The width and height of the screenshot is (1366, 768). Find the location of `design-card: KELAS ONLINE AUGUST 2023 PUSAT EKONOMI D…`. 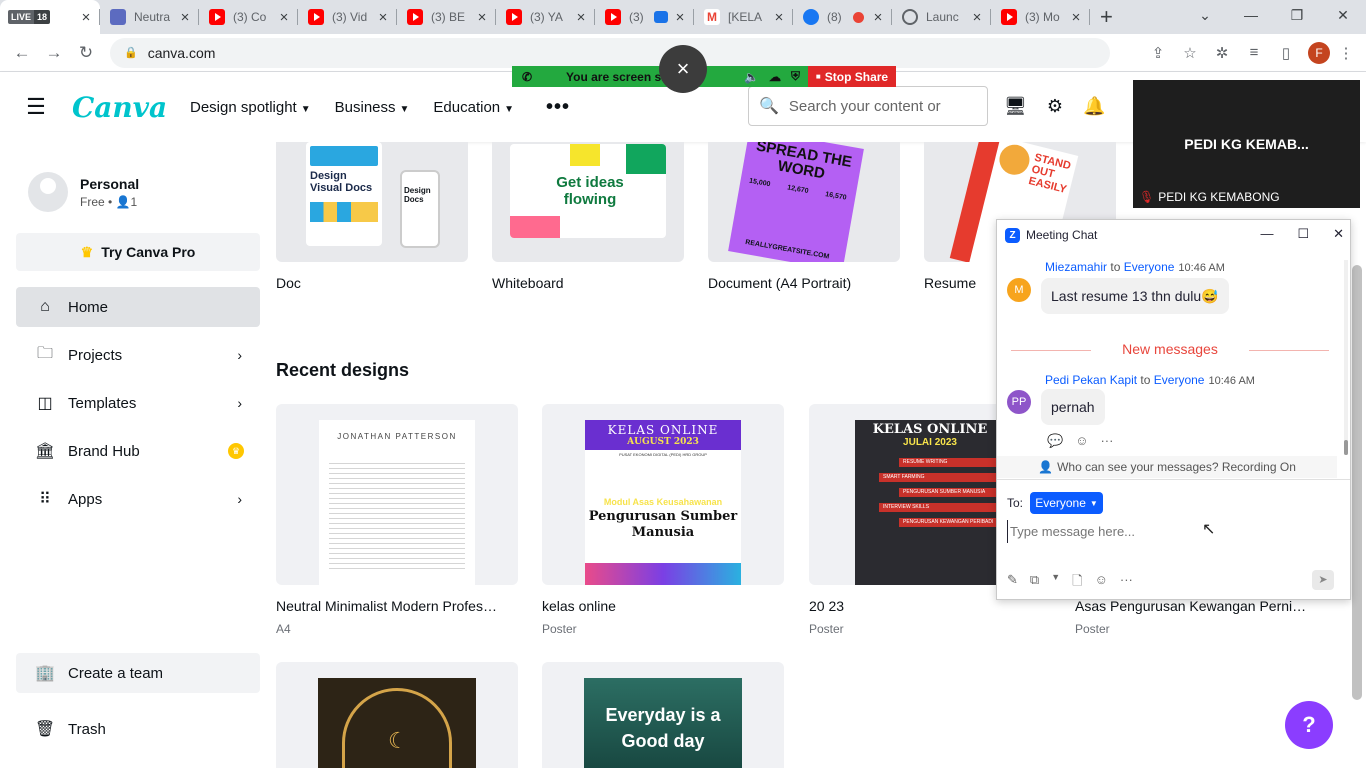

design-card: KELAS ONLINE AUGUST 2023 PUSAT EKONOMI D… is located at coordinates (663, 494).